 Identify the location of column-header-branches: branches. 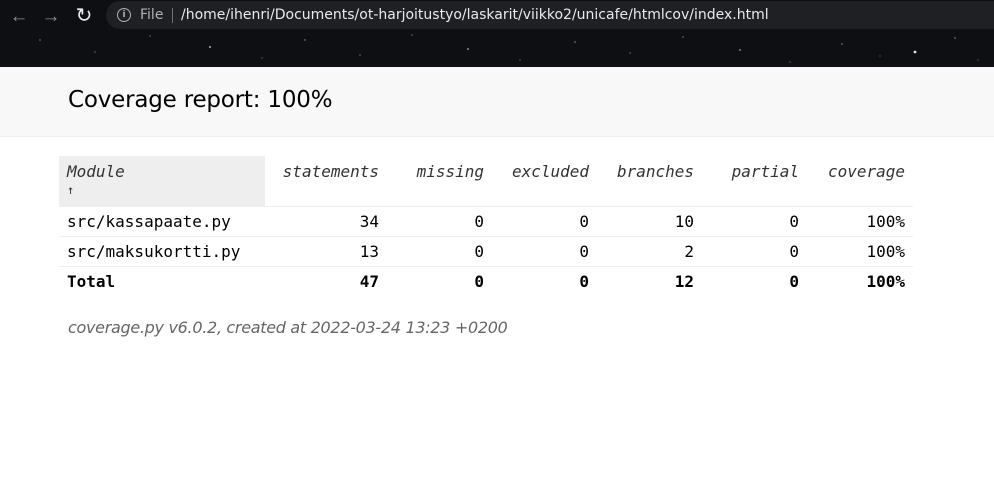
(649, 181).